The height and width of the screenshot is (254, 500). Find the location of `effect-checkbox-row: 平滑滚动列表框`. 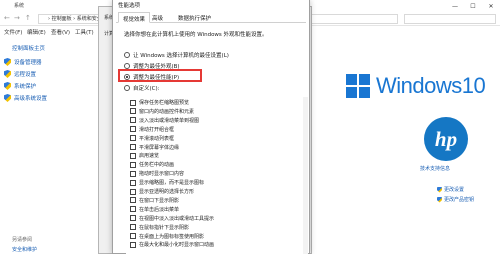

effect-checkbox-row: 平滑滚动列表框 is located at coordinates (152, 138).